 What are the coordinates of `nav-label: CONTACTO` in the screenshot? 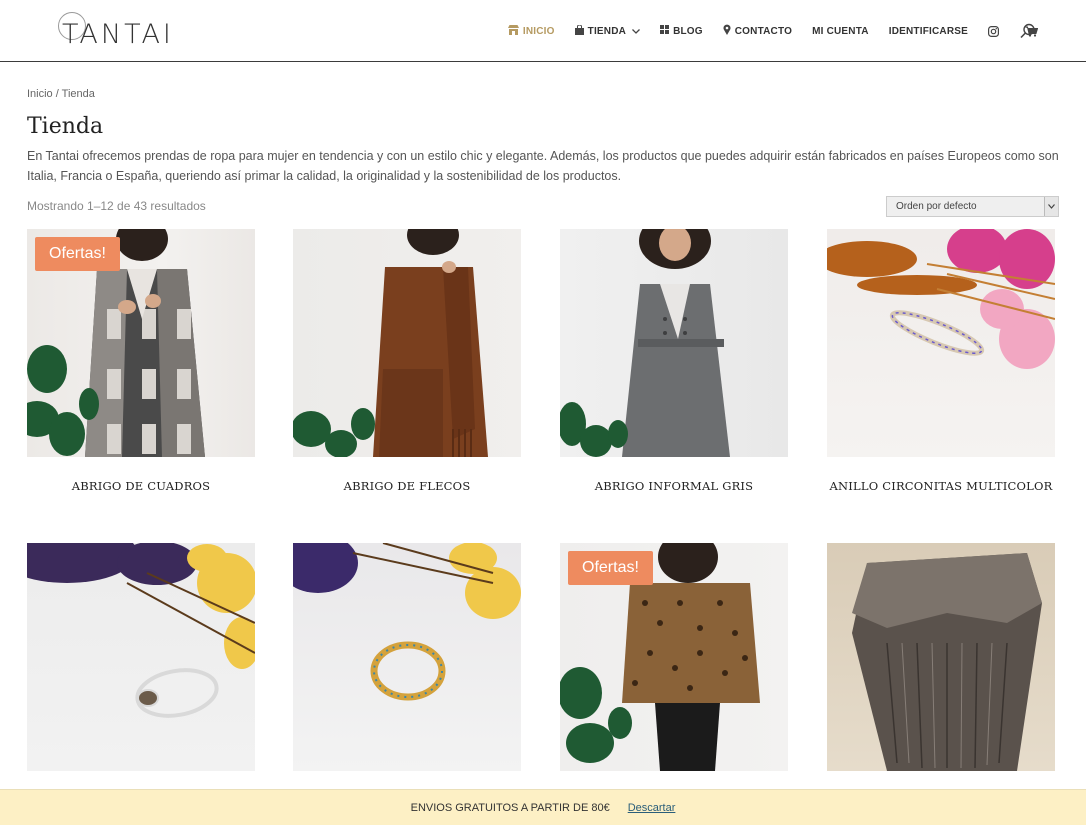 It's located at (763, 31).